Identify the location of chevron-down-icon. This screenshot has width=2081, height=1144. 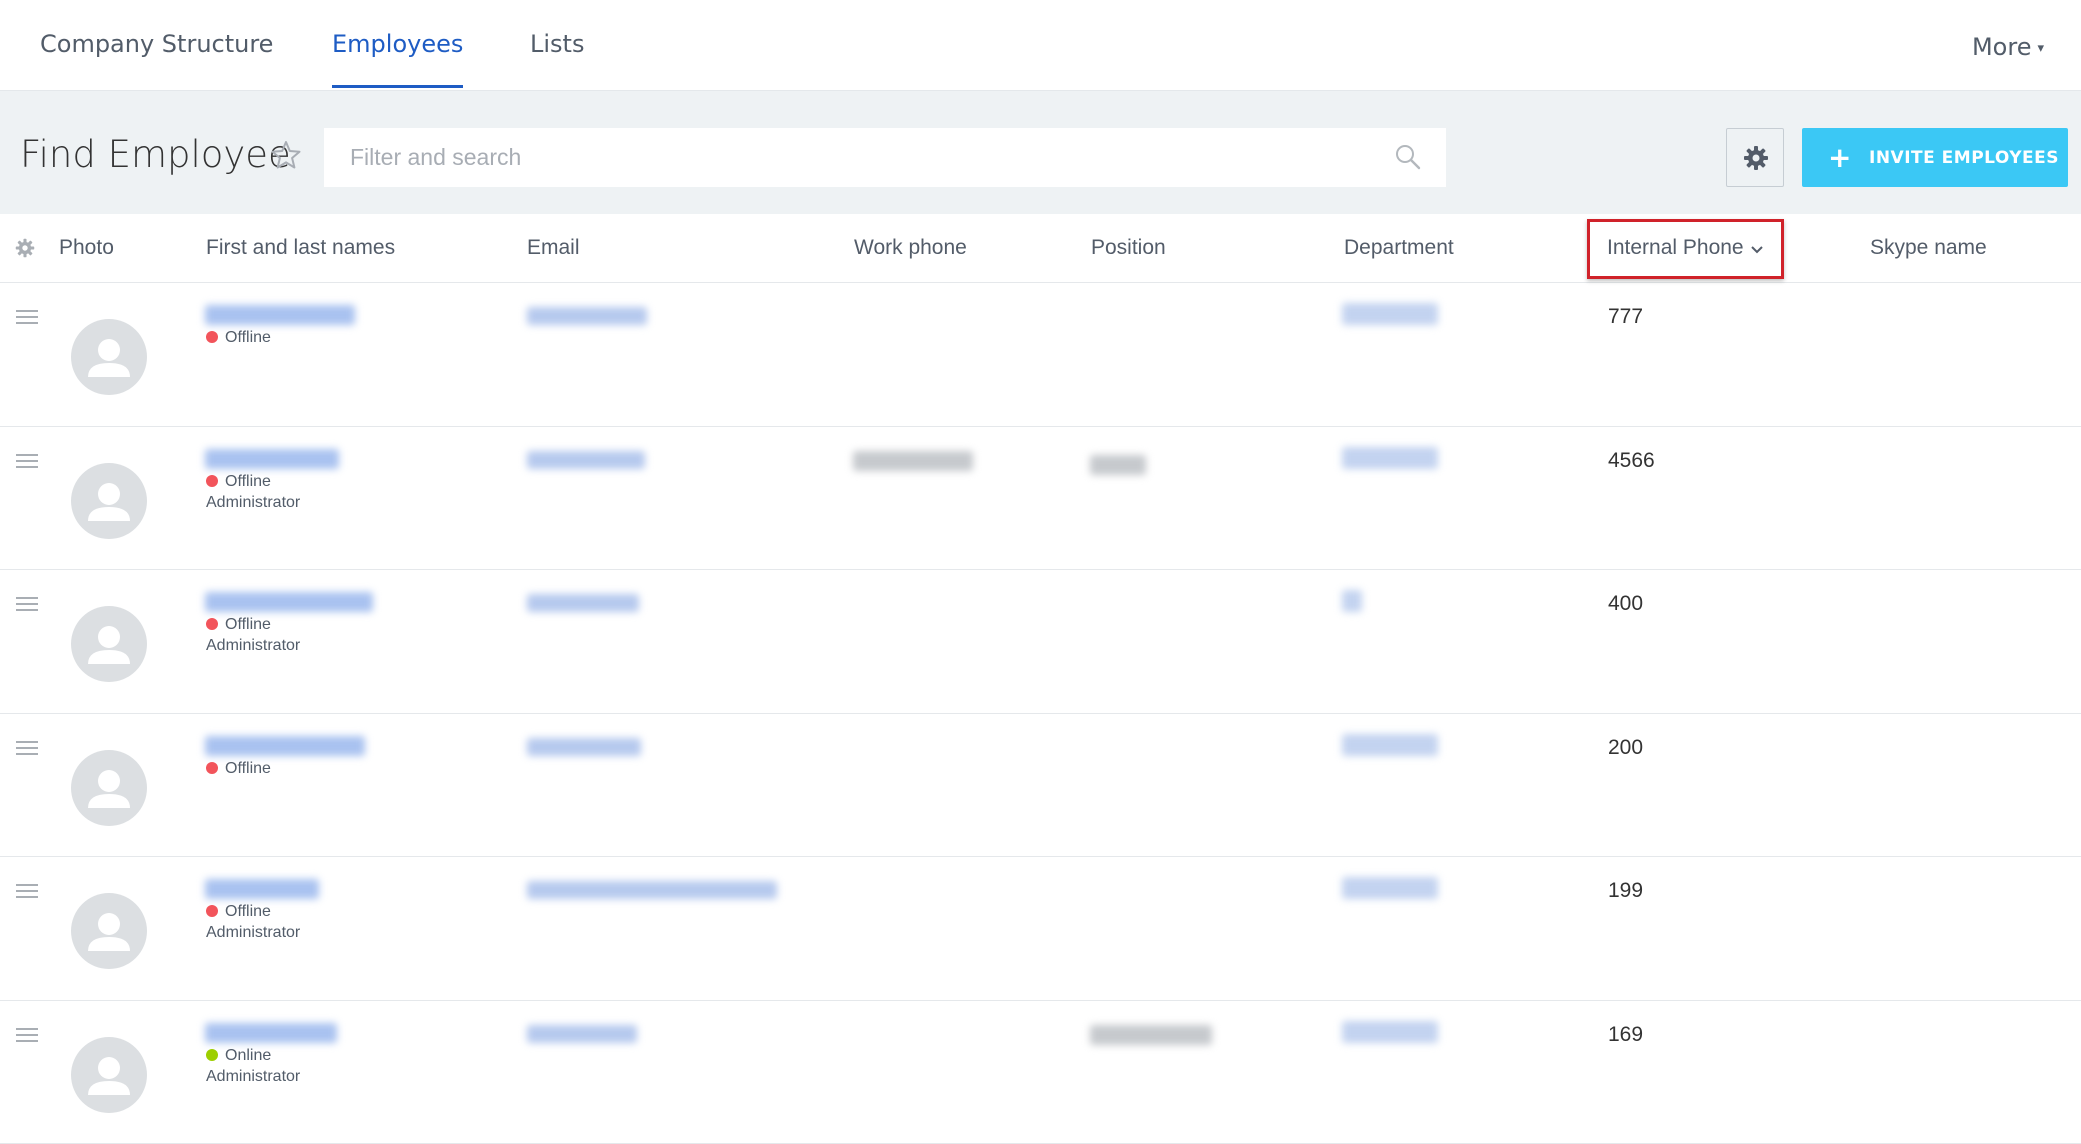
(1757, 250).